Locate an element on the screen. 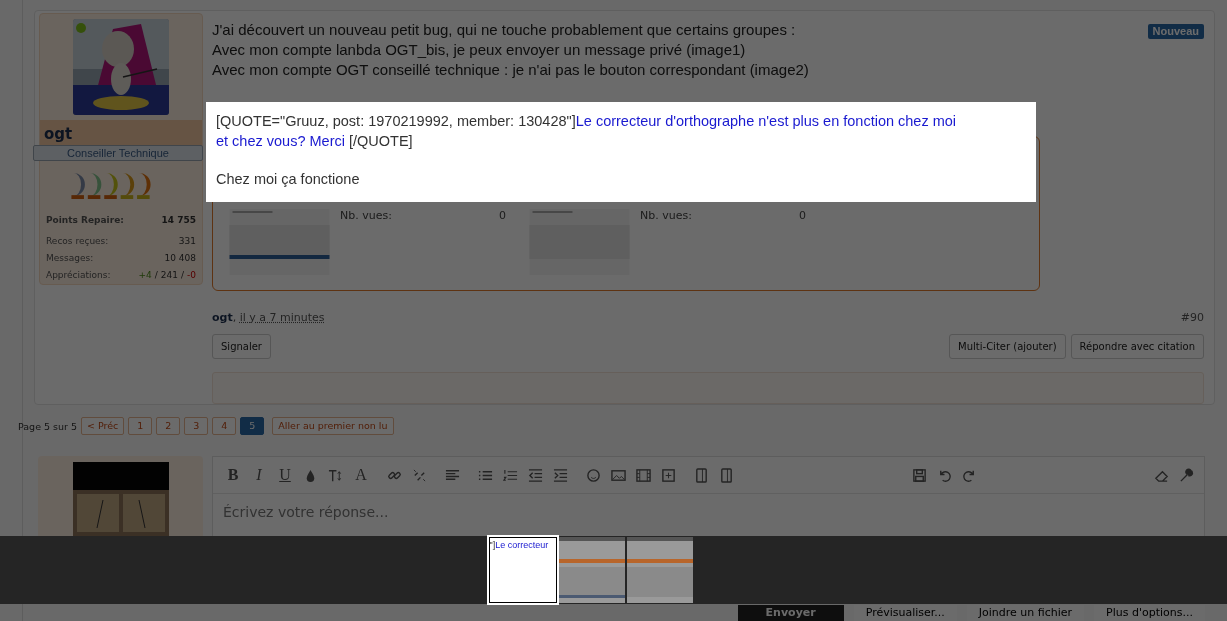 The width and height of the screenshot is (1227, 621). stat-label: Appréciations: is located at coordinates (78, 275).